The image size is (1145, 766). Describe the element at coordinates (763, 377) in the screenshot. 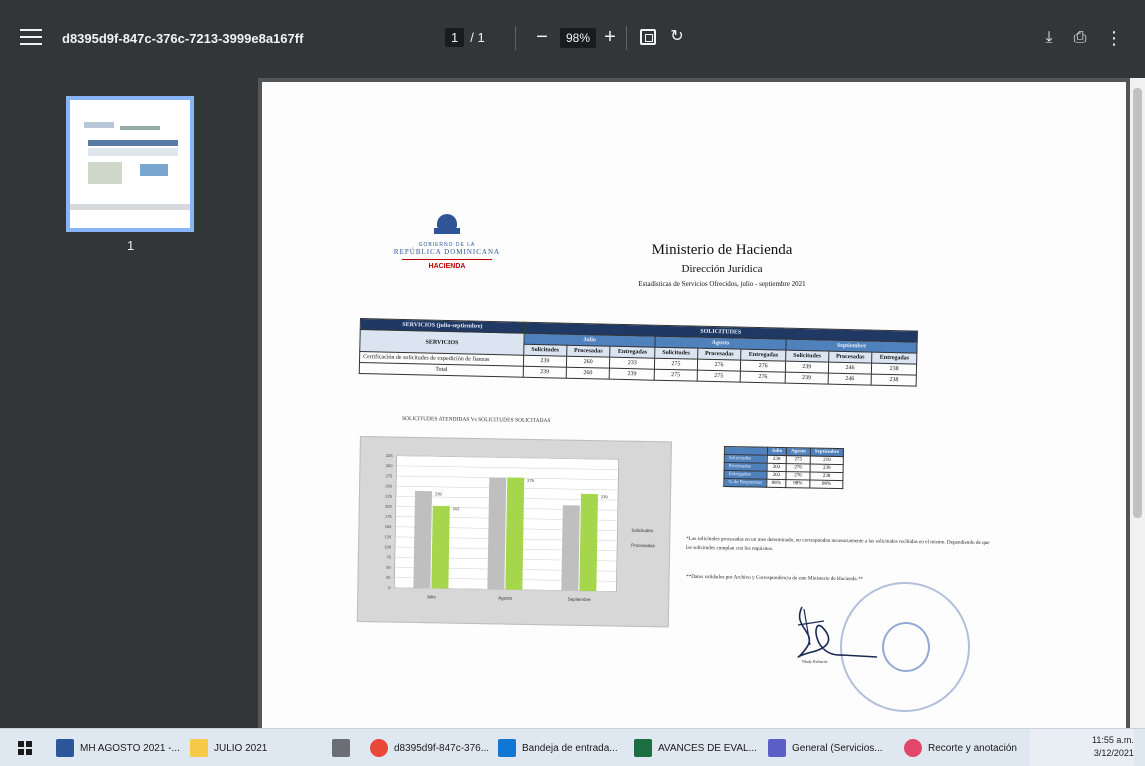

I see `table-cell: 276` at that location.